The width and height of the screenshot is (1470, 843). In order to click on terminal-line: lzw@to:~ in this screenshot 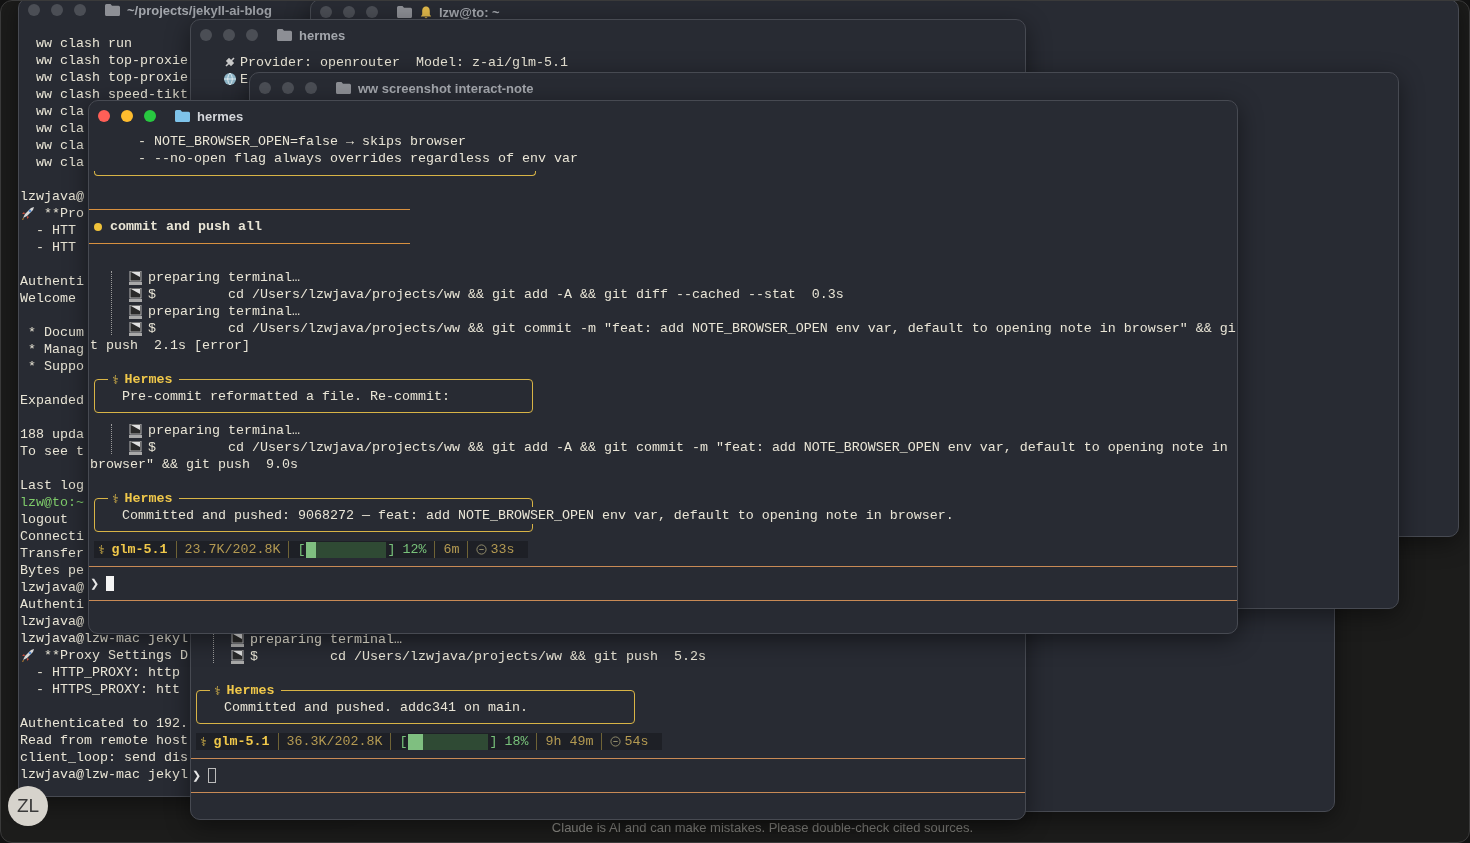, I will do `click(52, 502)`.